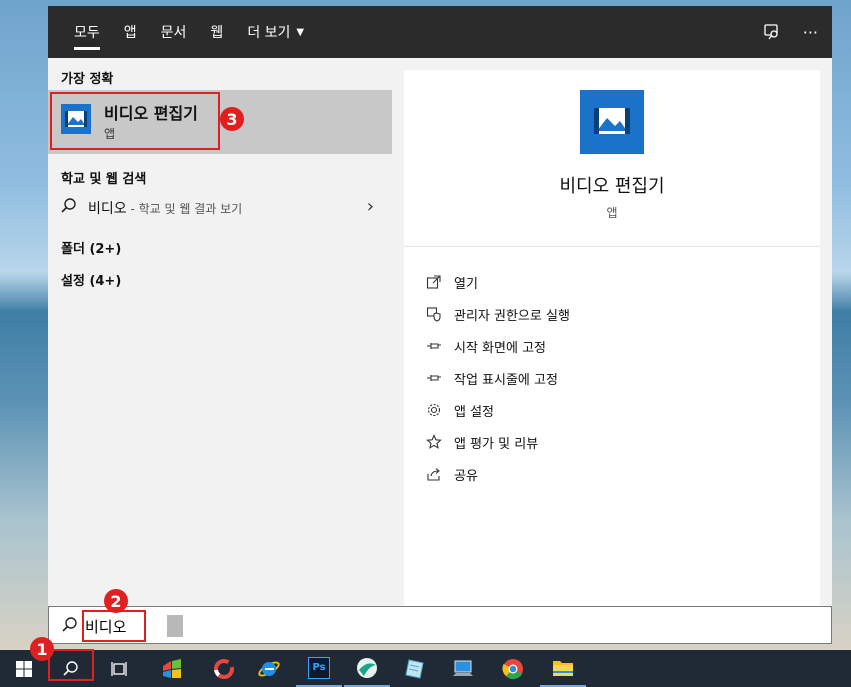 This screenshot has width=851, height=687. I want to click on divider, so click(612, 246).